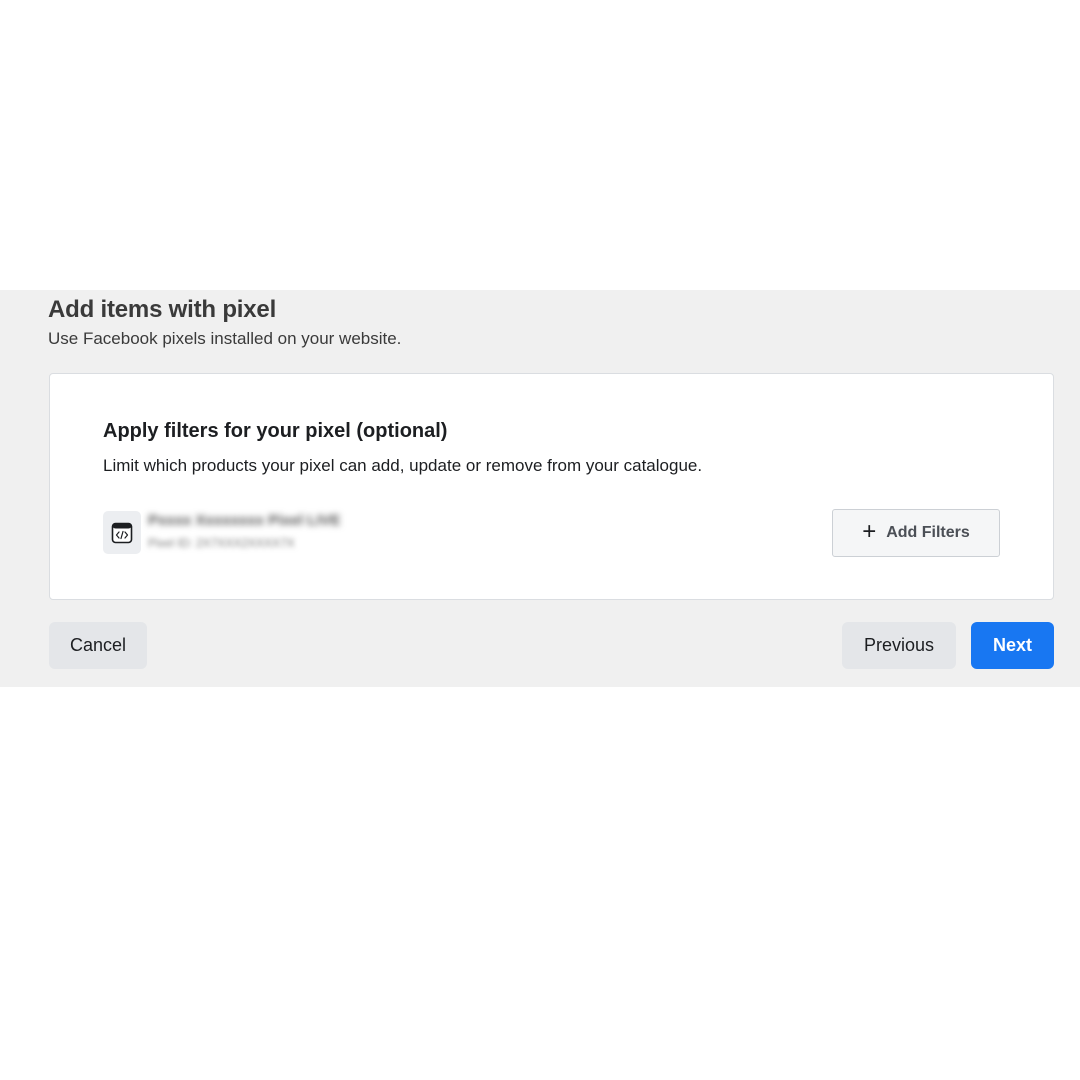 This screenshot has width=1080, height=1080. I want to click on pixel-name: Pxxxx Xxxxxxxx Pixel LIVE, so click(244, 520).